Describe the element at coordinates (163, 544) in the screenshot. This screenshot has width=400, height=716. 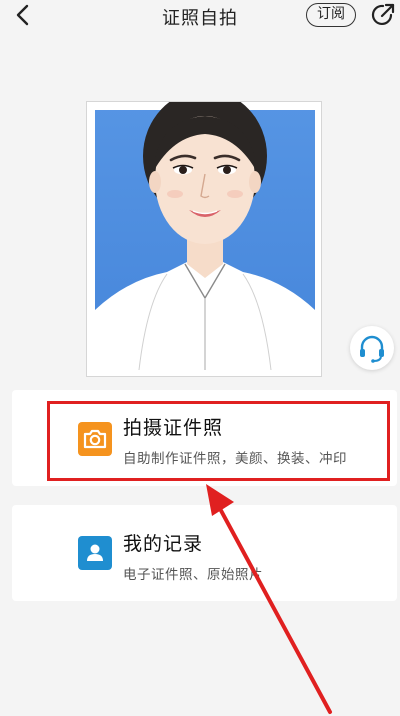
I see `card-title: 我的记录` at that location.